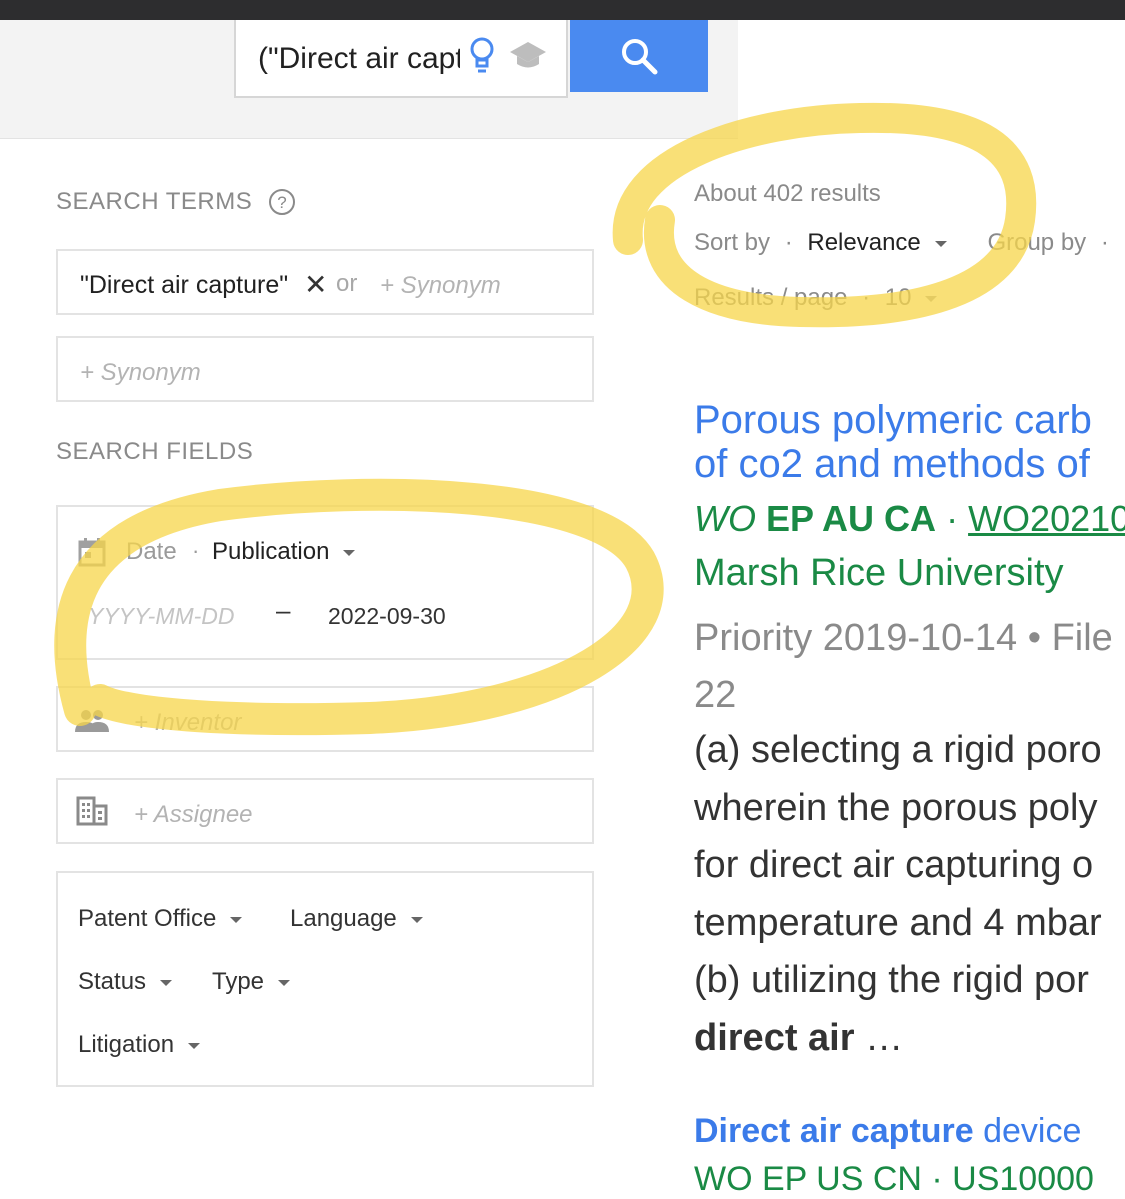 The image size is (1125, 1199). I want to click on language-label: Language, so click(343, 918).